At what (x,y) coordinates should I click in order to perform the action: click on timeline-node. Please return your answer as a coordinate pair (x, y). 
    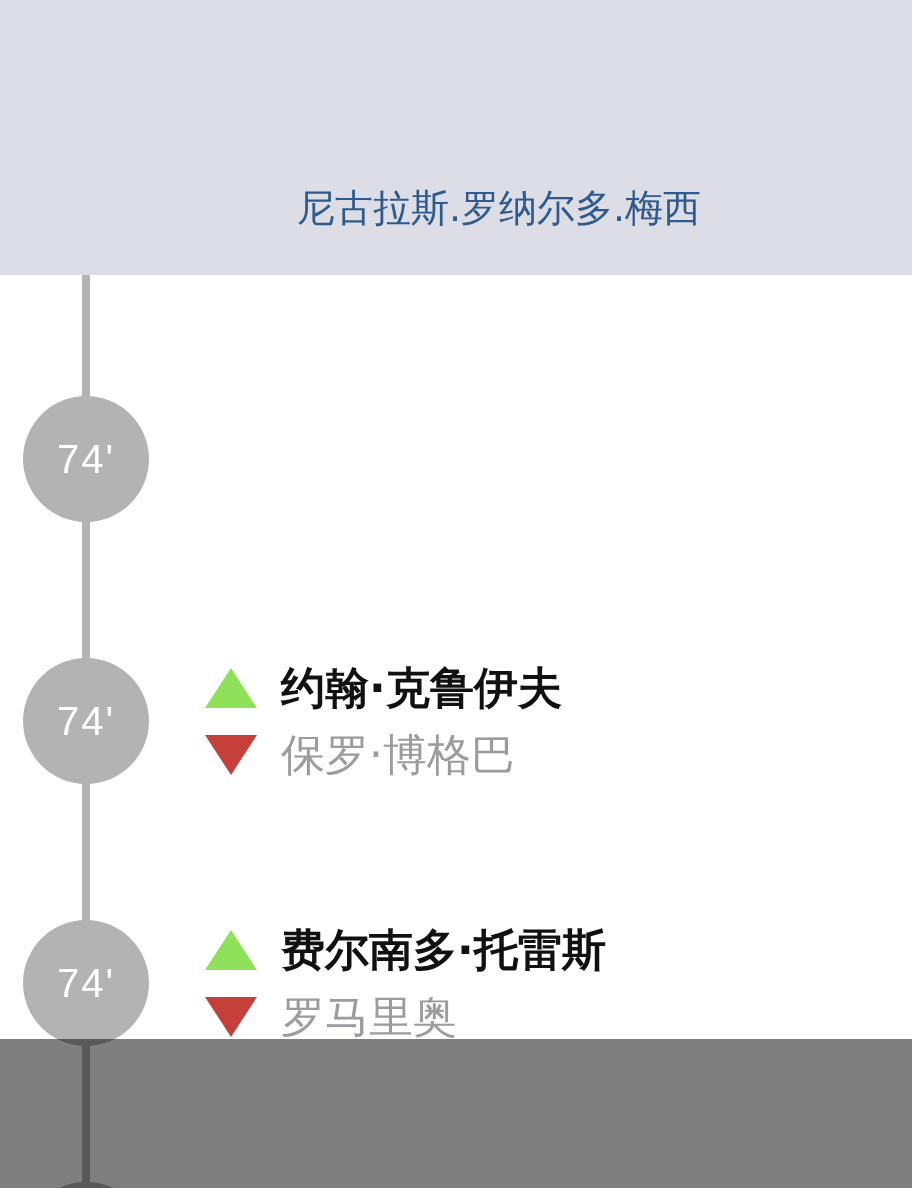
    Looking at the image, I should click on (86, 1185).